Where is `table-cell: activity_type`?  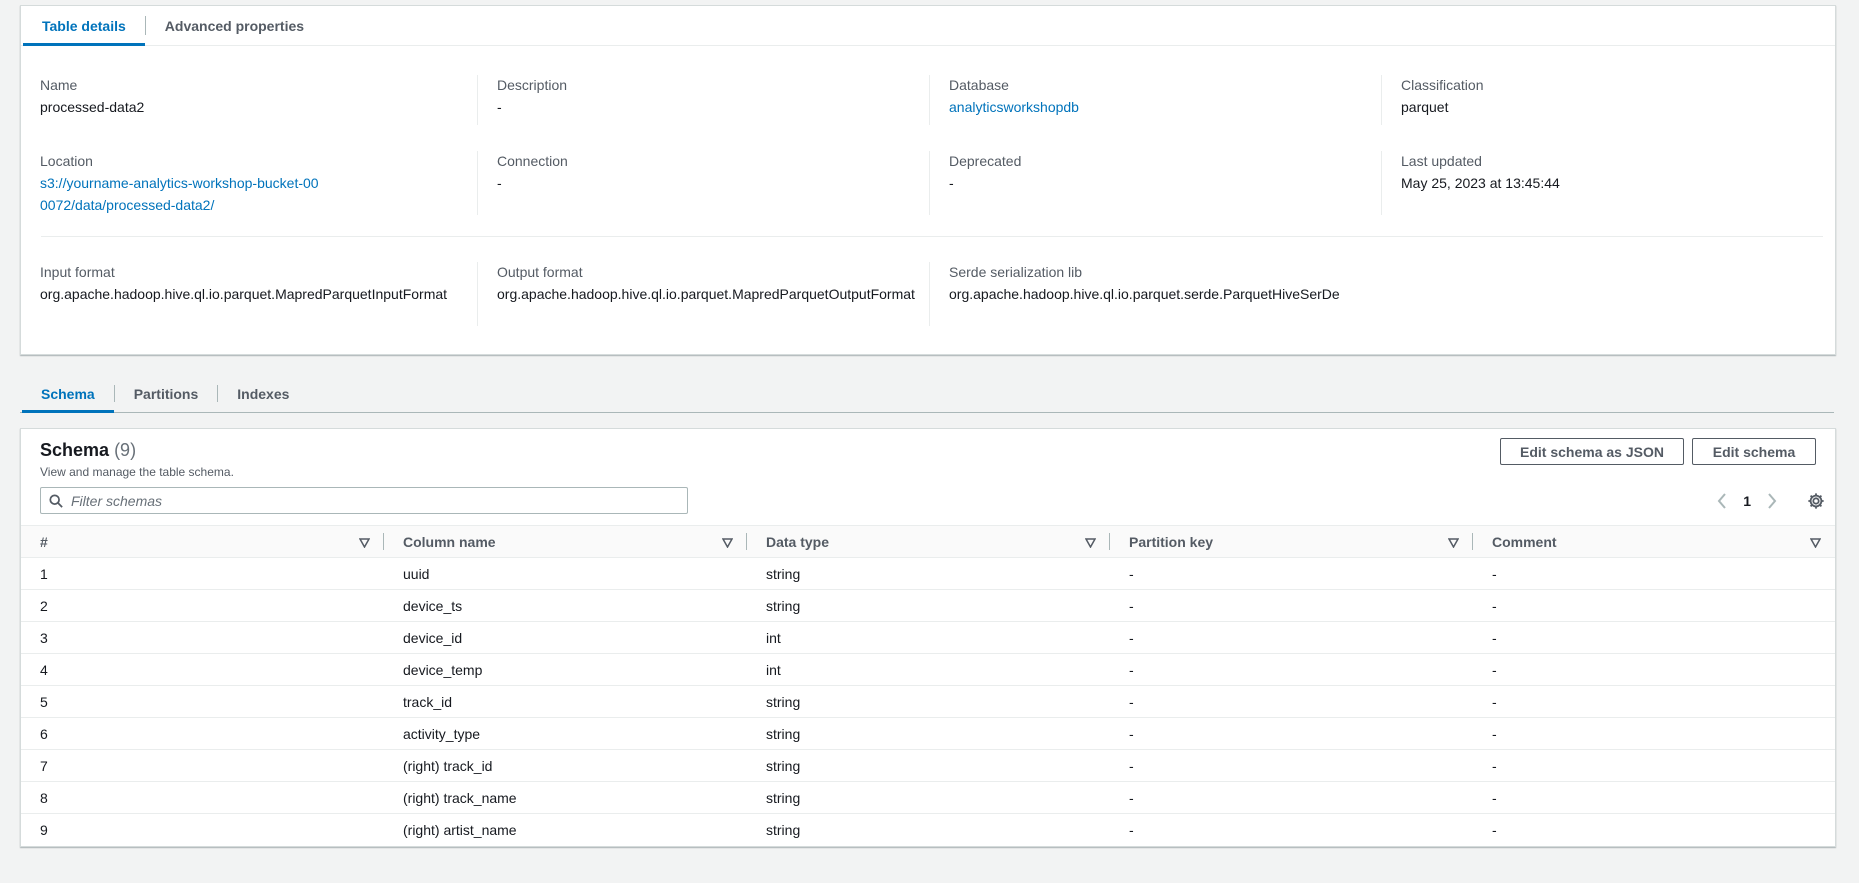 table-cell: activity_type is located at coordinates (565, 733).